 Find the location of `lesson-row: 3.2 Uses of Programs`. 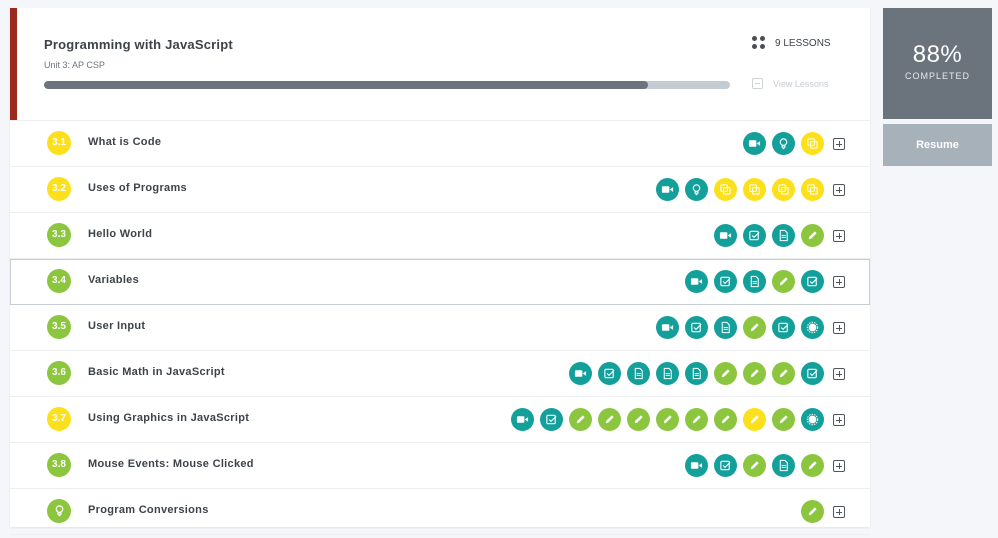

lesson-row: 3.2 Uses of Programs is located at coordinates (440, 190).